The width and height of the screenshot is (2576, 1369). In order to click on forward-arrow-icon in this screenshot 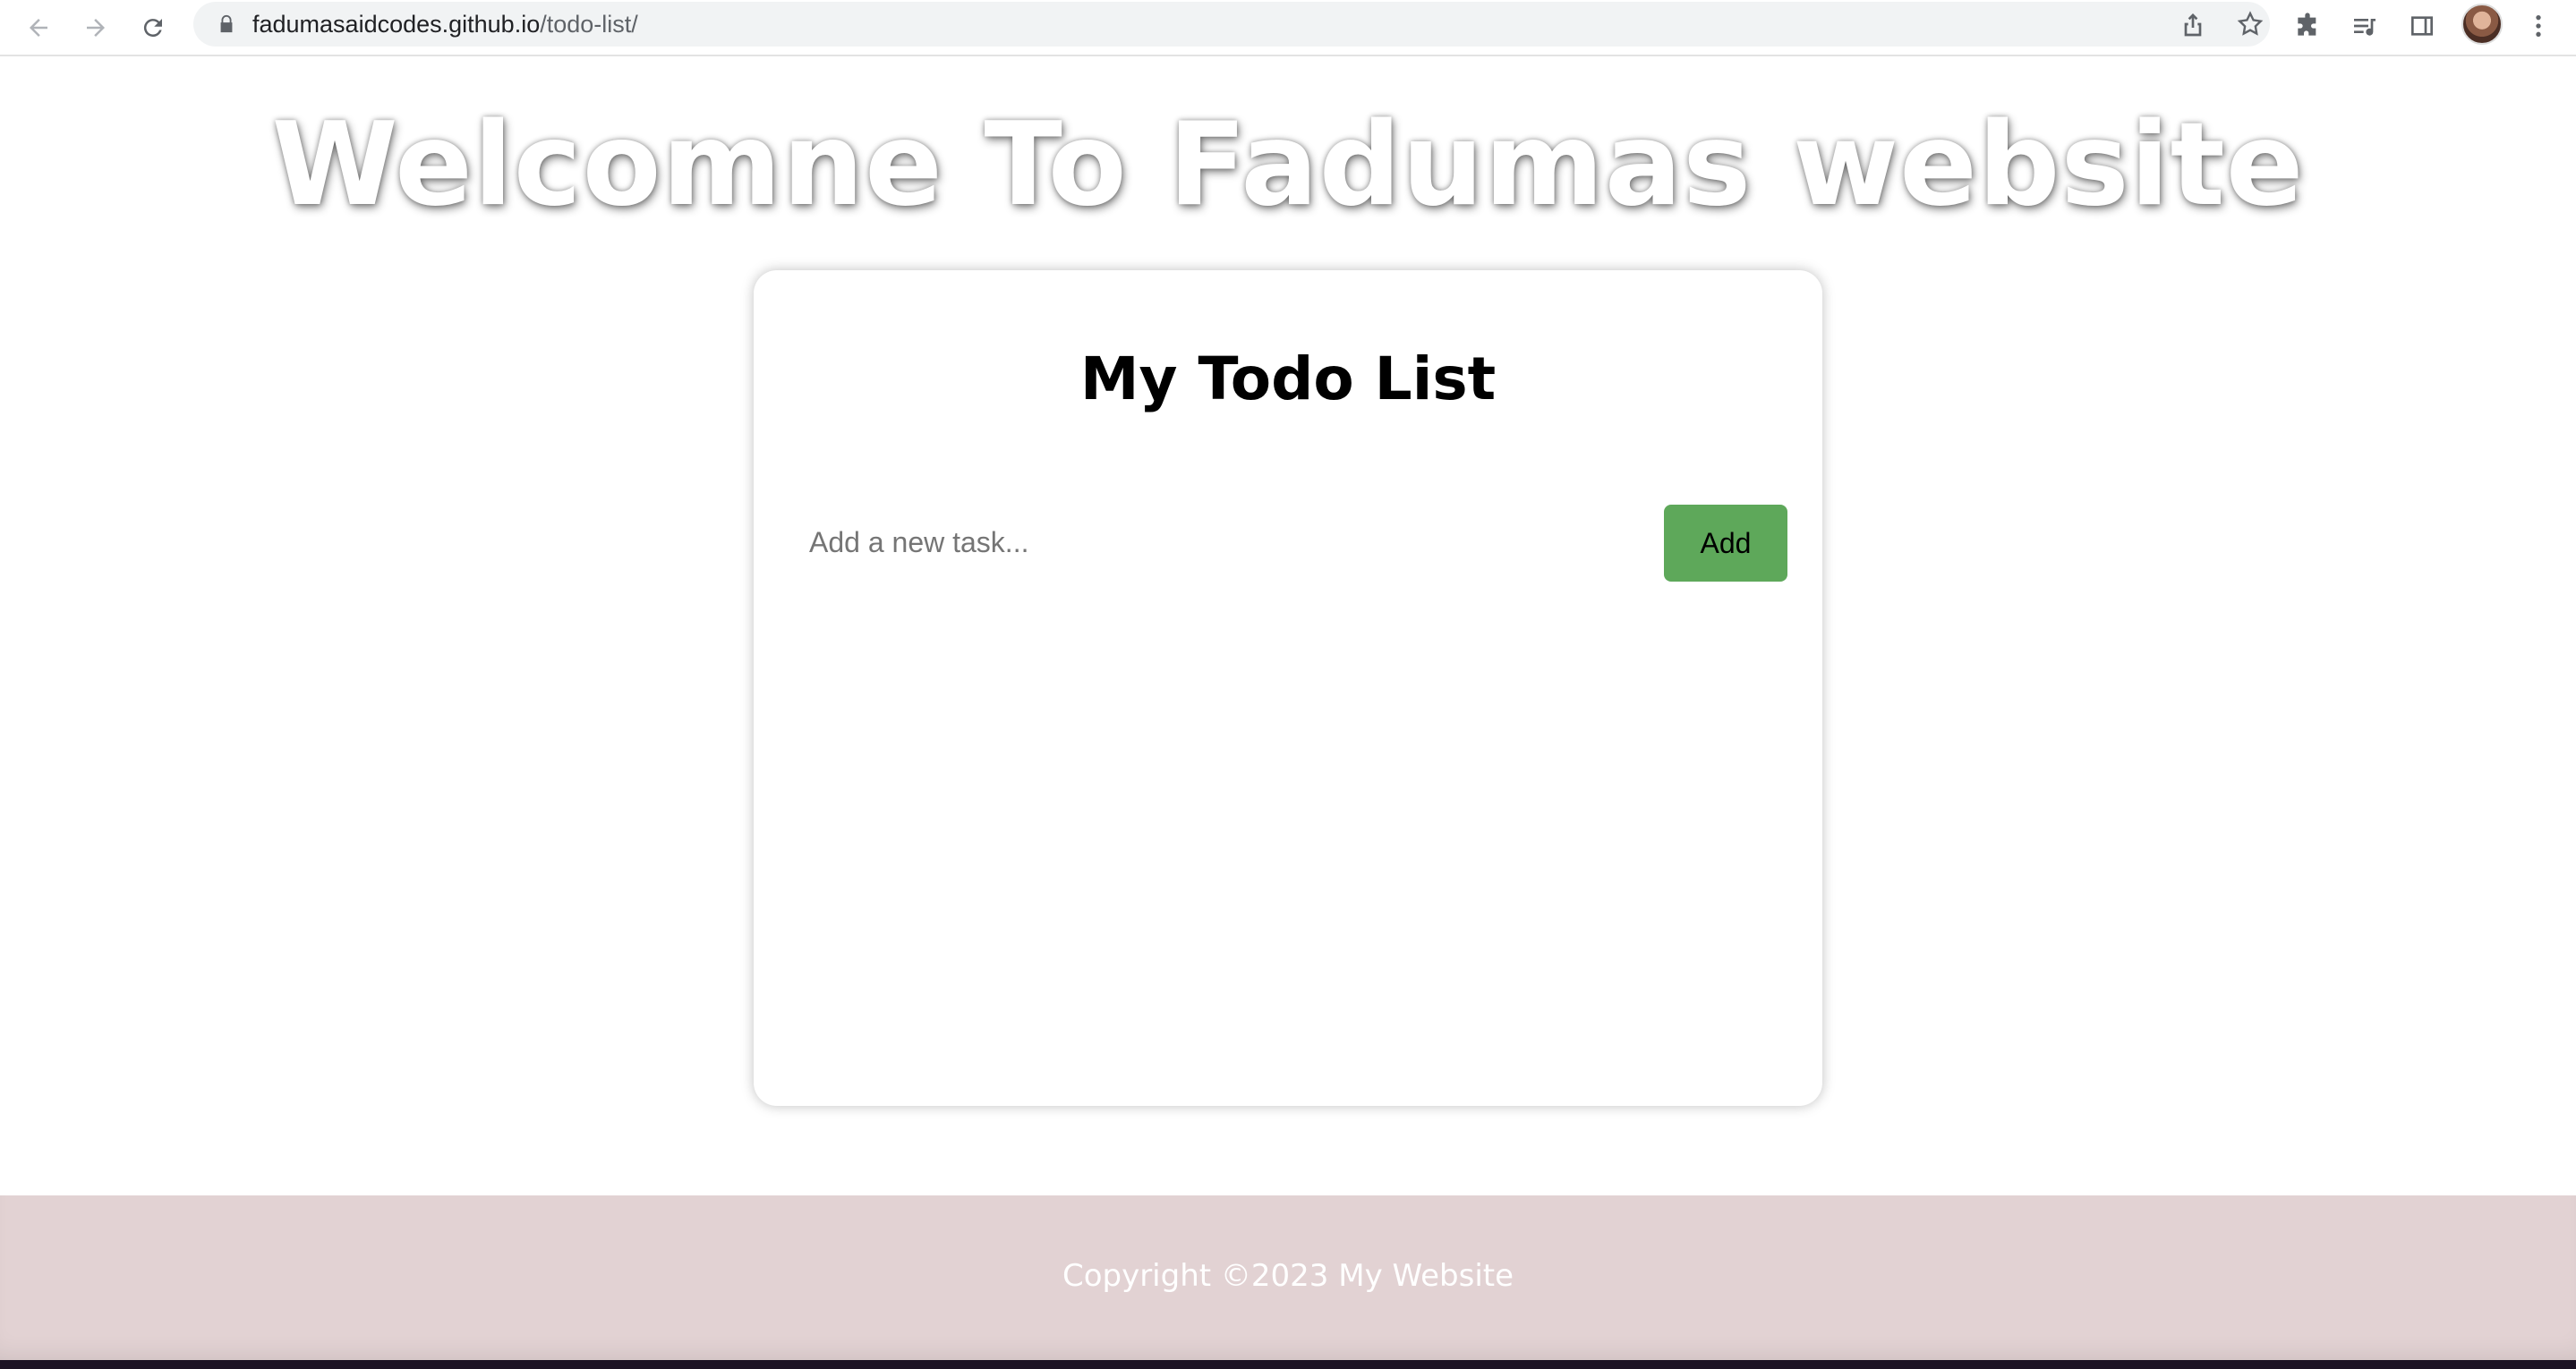, I will do `click(95, 27)`.